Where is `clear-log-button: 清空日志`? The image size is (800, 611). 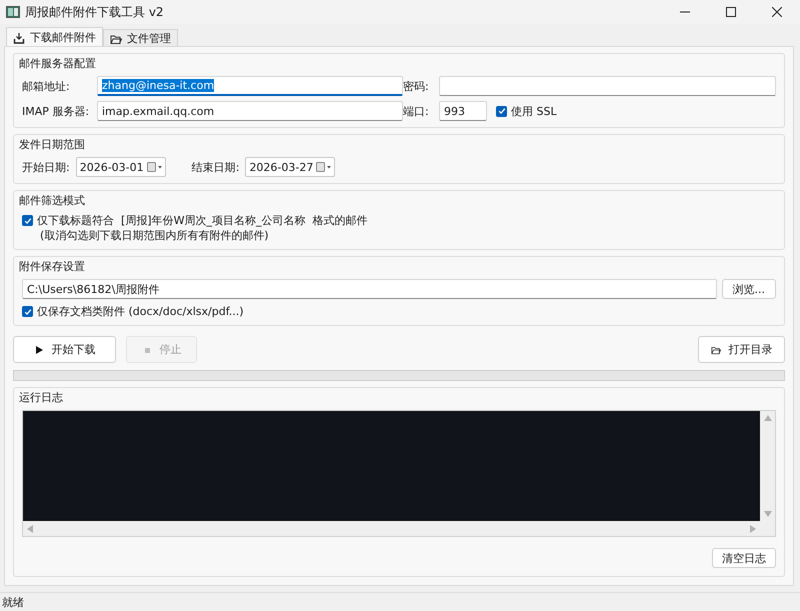 clear-log-button: 清空日志 is located at coordinates (744, 558).